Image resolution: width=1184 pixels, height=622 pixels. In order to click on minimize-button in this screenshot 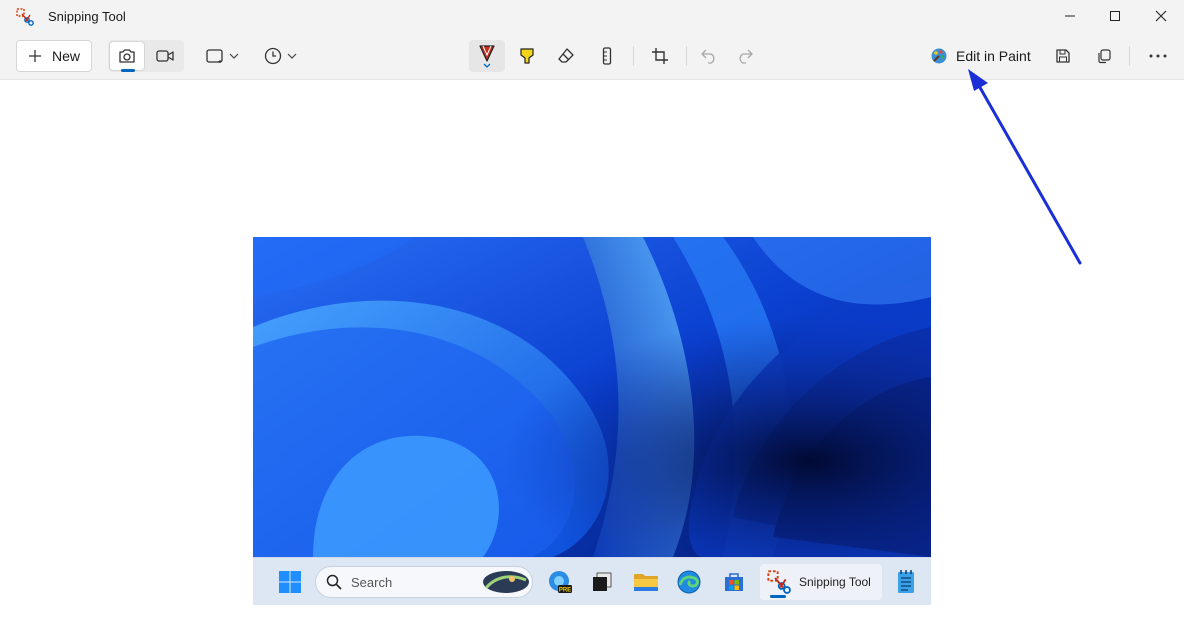, I will do `click(1070, 16)`.